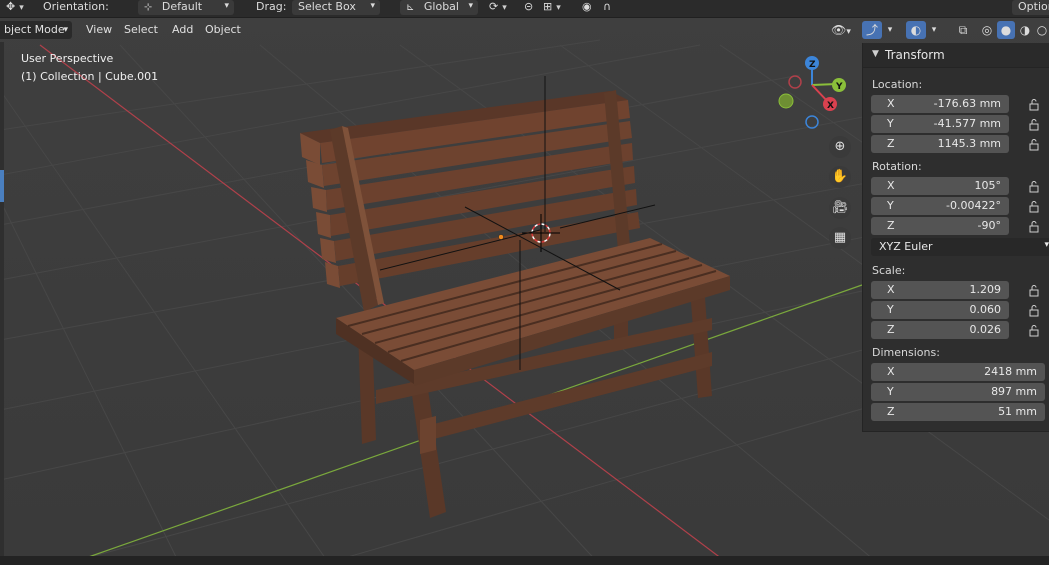  What do you see at coordinates (940, 330) in the screenshot?
I see `scale-z-field: Z 0.026` at bounding box center [940, 330].